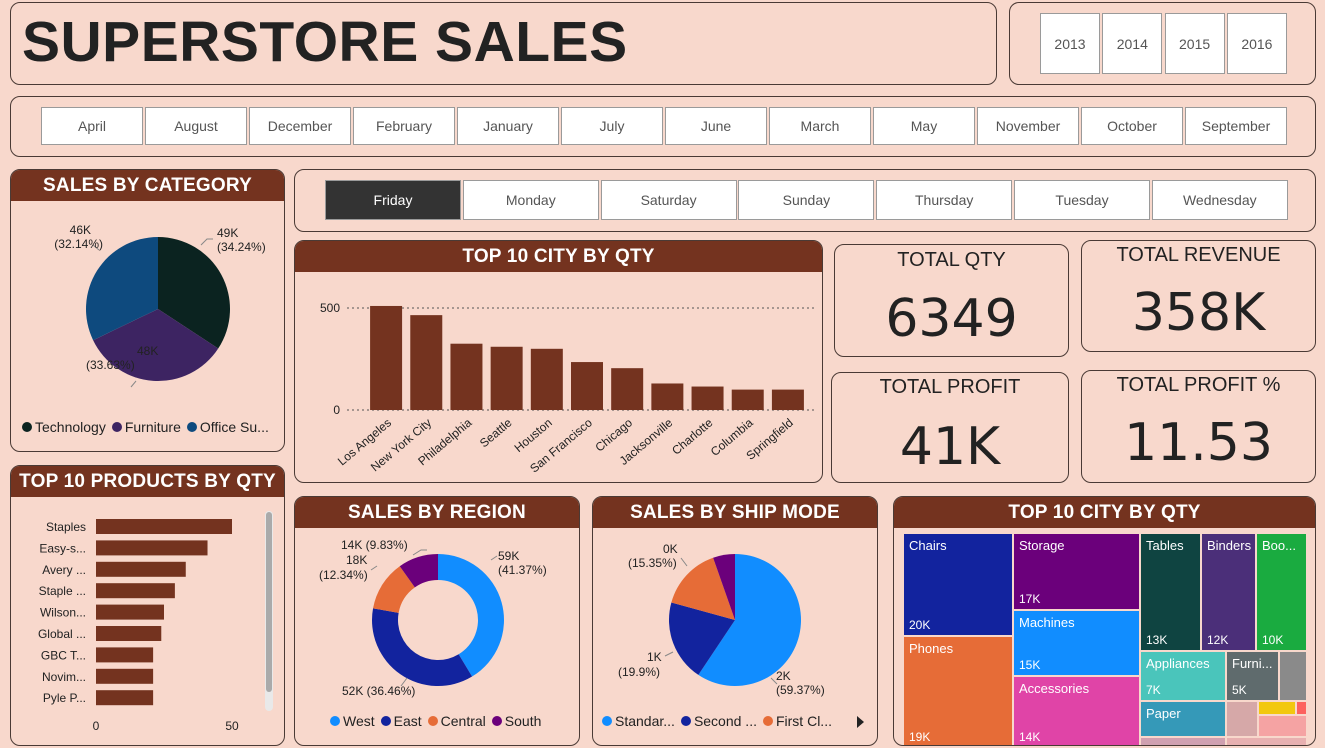  Describe the element at coordinates (269, 602) in the screenshot. I see `scrollbar-thumb` at that location.